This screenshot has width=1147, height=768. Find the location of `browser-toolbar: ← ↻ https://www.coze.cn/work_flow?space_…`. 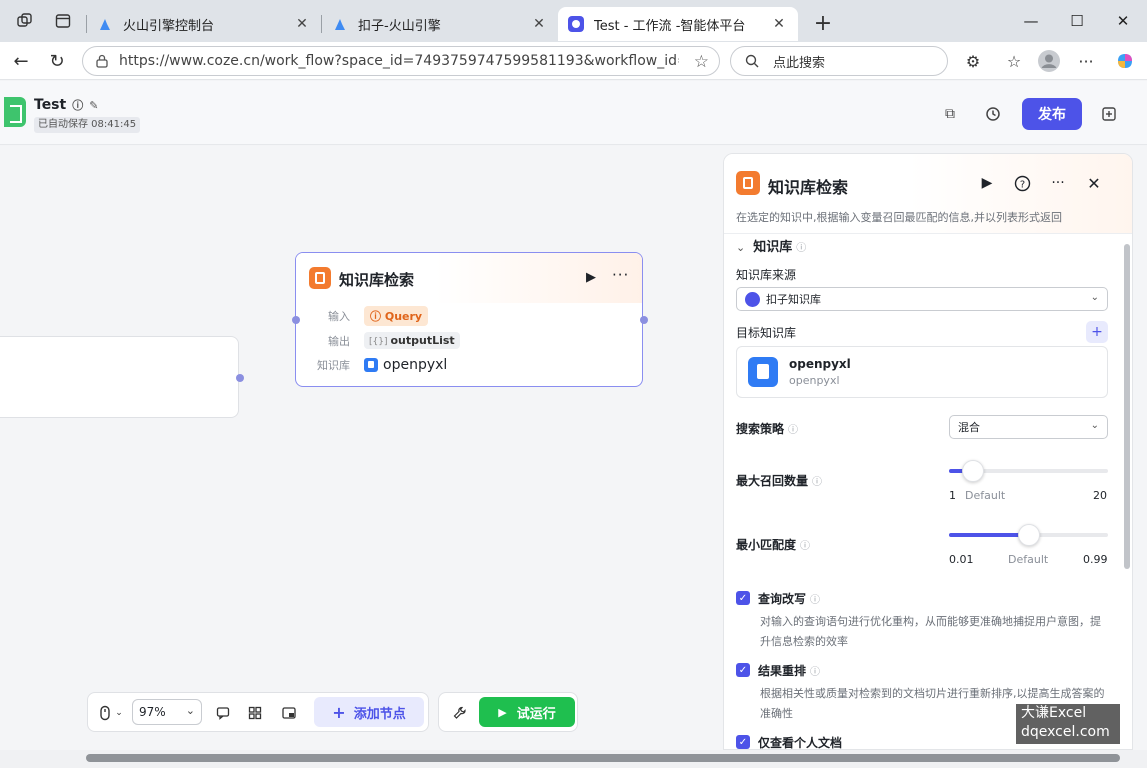

browser-toolbar: ← ↻ https://www.coze.cn/work_flow?space_… is located at coordinates (573, 61).